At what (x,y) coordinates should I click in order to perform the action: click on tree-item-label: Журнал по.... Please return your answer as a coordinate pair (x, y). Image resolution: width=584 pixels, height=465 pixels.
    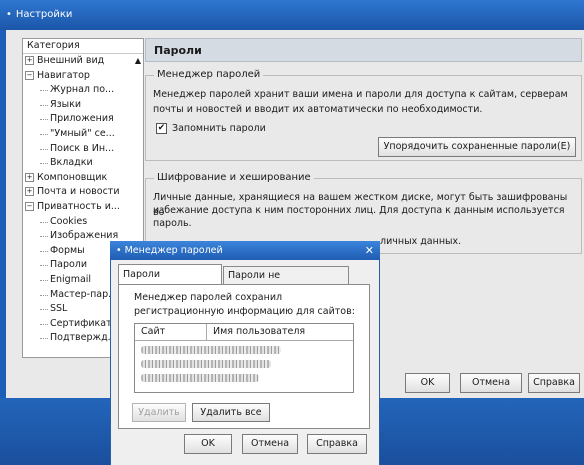
    Looking at the image, I should click on (82, 90).